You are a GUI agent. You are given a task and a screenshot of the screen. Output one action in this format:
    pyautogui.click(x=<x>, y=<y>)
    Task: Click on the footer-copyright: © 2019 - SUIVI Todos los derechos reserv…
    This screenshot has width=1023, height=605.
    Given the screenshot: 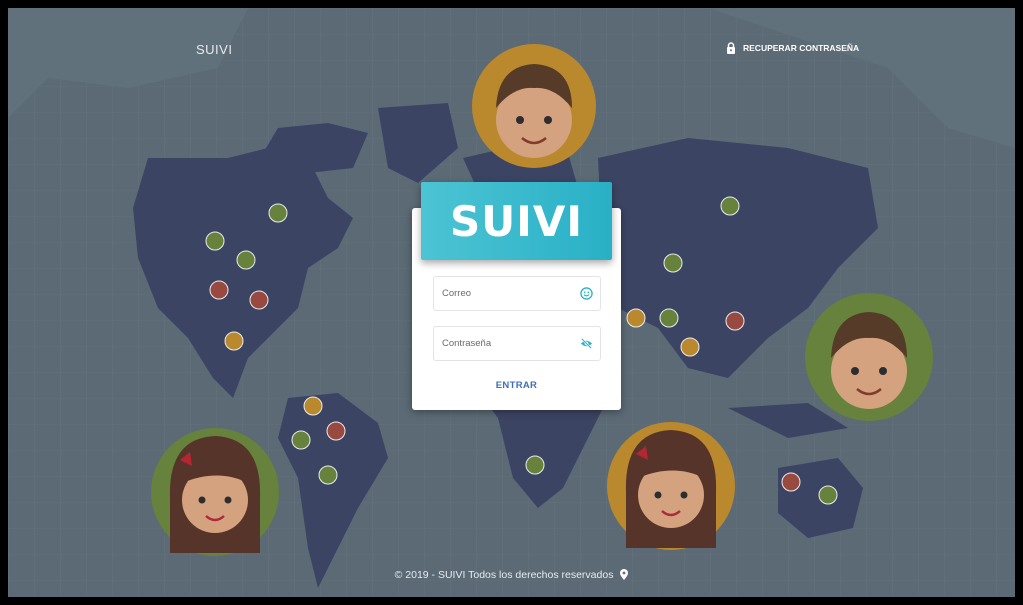 What is the action you would take?
    pyautogui.click(x=504, y=575)
    